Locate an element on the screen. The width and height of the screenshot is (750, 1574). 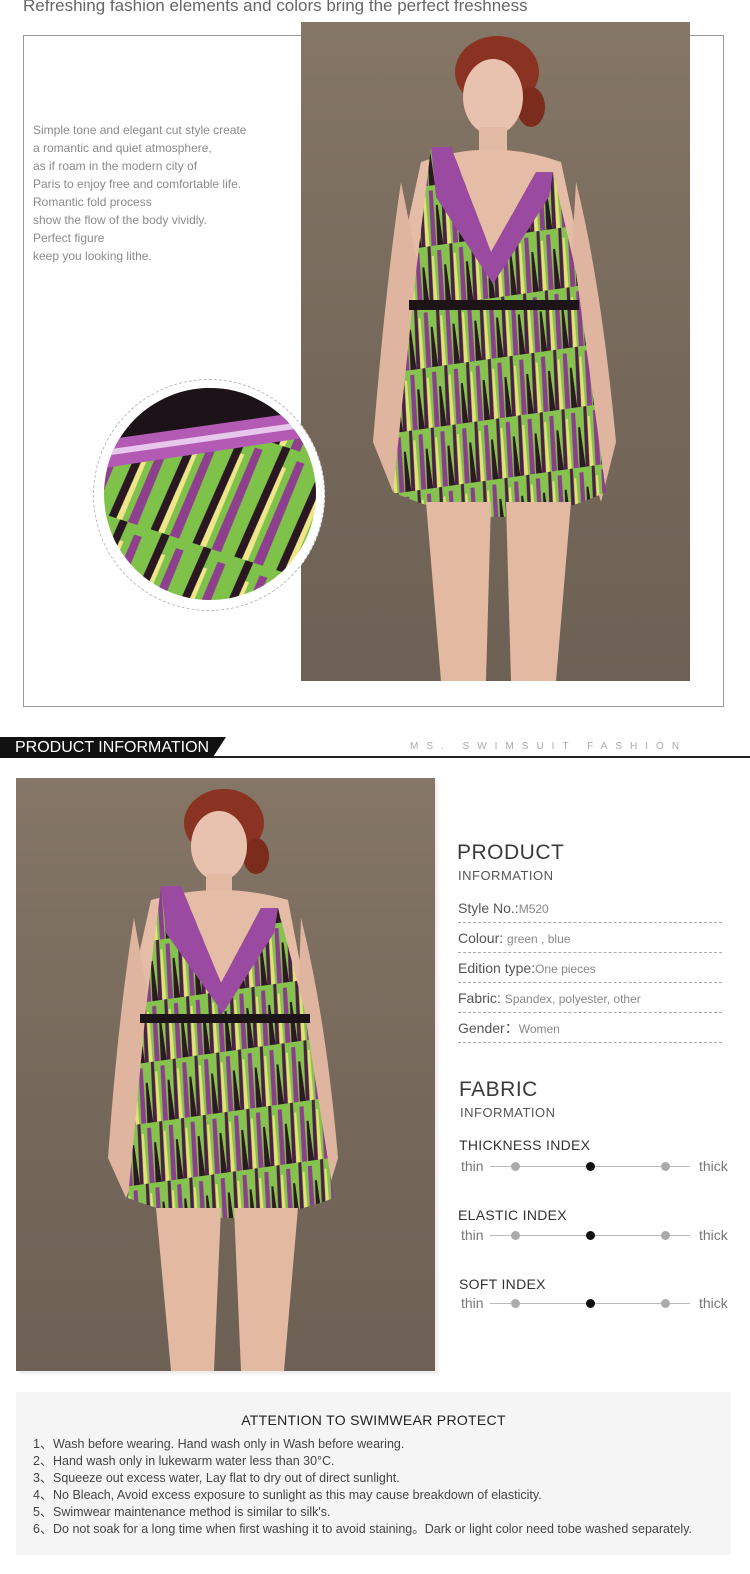
fabric-detail-illustration is located at coordinates (210, 494).